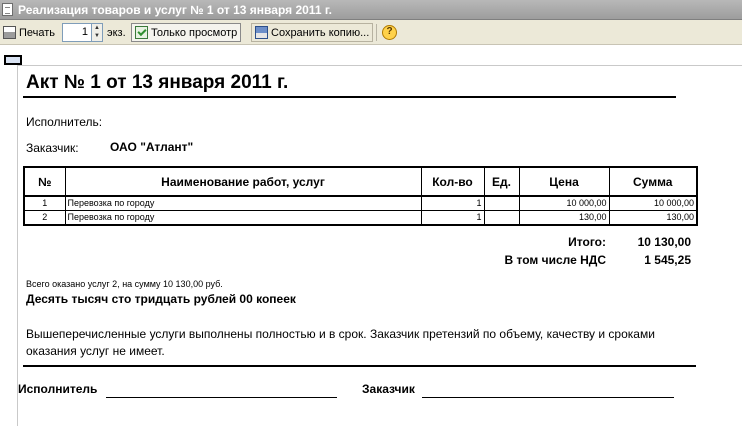 The image size is (742, 426). What do you see at coordinates (44, 218) in the screenshot?
I see `row-number: 2` at bounding box center [44, 218].